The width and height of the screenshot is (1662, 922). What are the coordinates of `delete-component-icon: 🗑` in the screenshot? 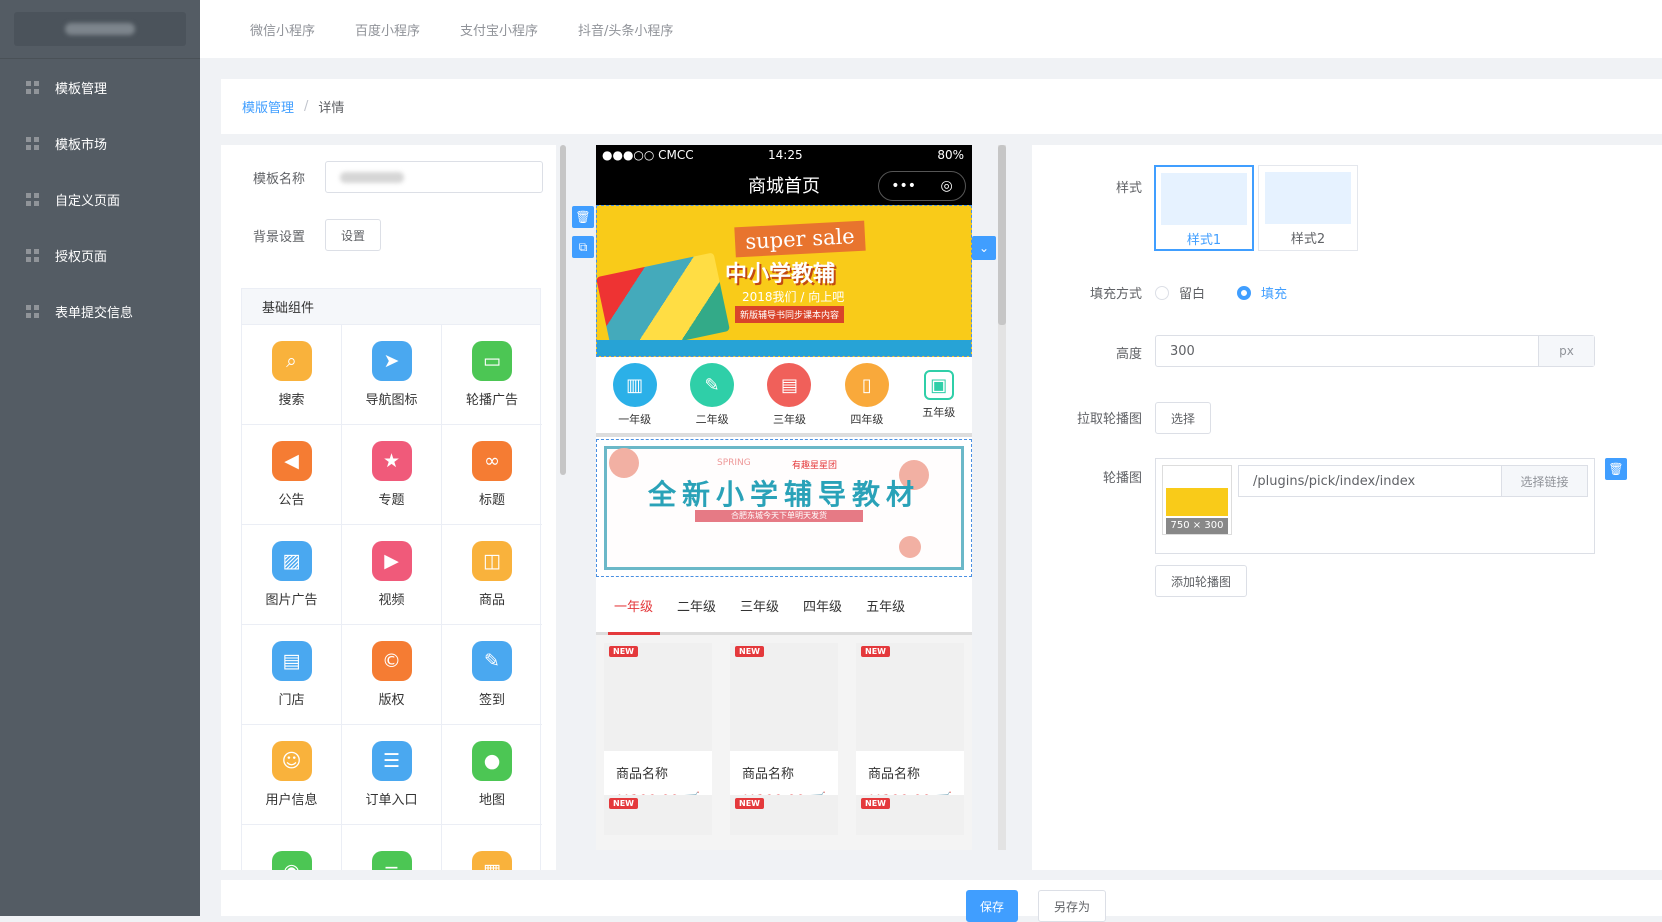 It's located at (583, 217).